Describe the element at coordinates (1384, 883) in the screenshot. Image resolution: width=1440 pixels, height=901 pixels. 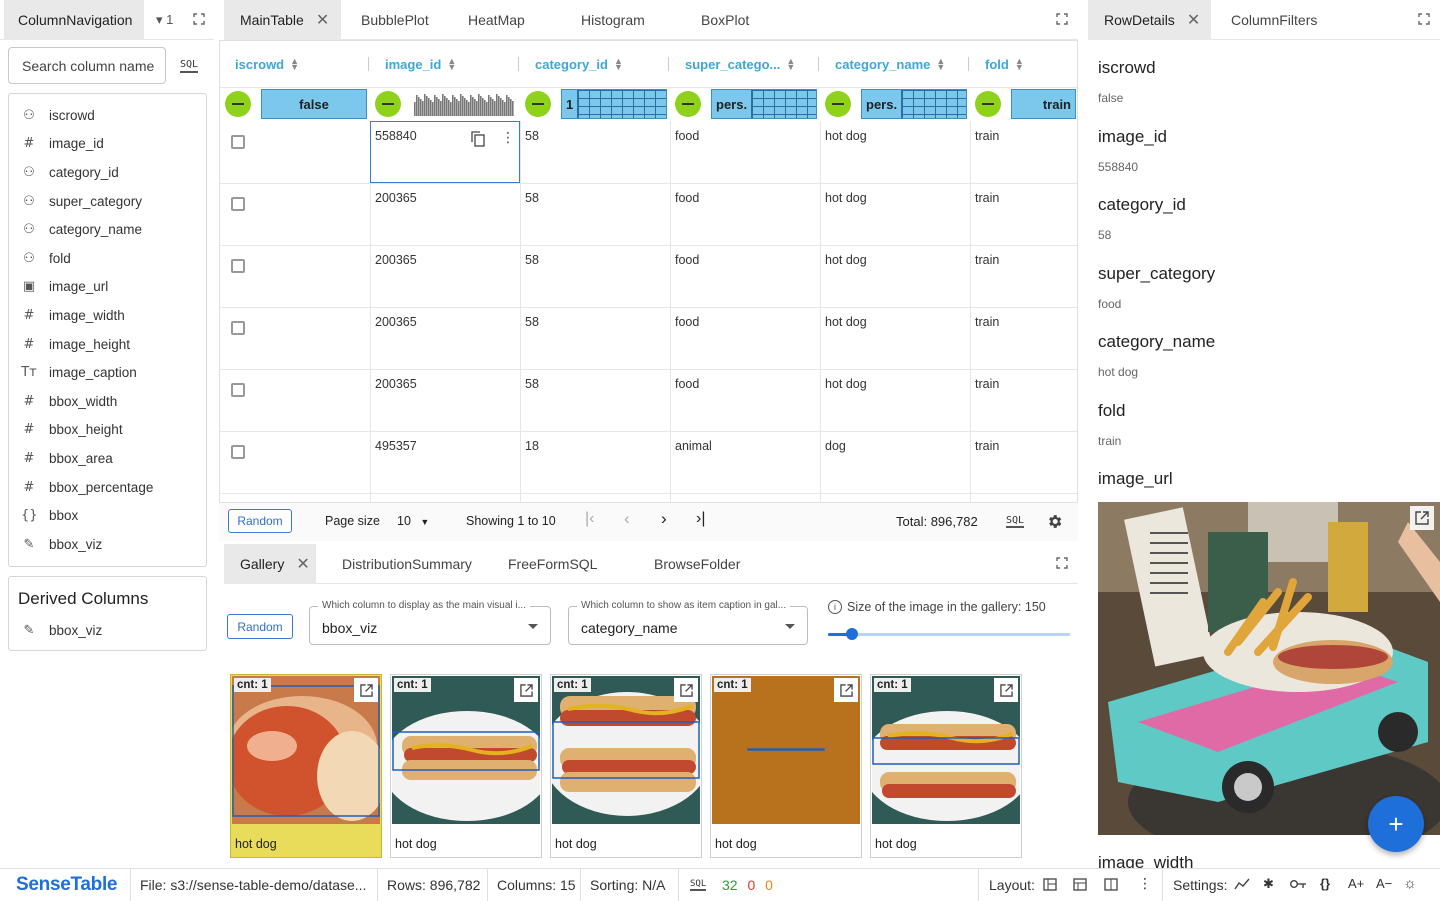
I see `font-decrease-icon: A−` at that location.